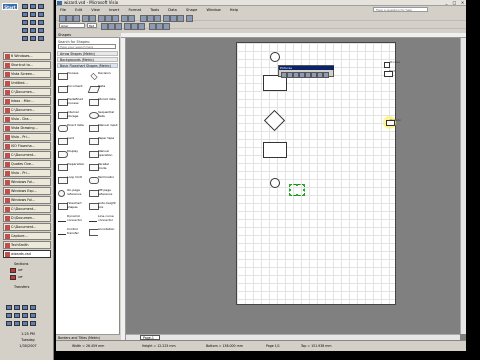 This screenshot has height=360, width=480. Describe the element at coordinates (150, 18) in the screenshot. I see `connector-icon` at that location.